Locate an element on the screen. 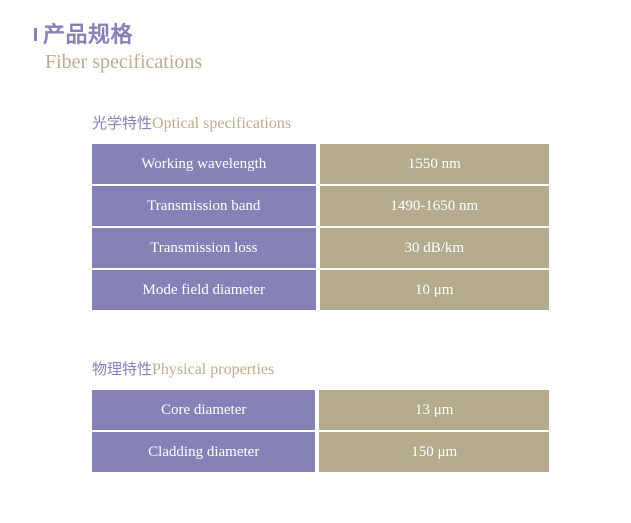  section-heading-physical-cn: 物理特性 is located at coordinates (122, 369).